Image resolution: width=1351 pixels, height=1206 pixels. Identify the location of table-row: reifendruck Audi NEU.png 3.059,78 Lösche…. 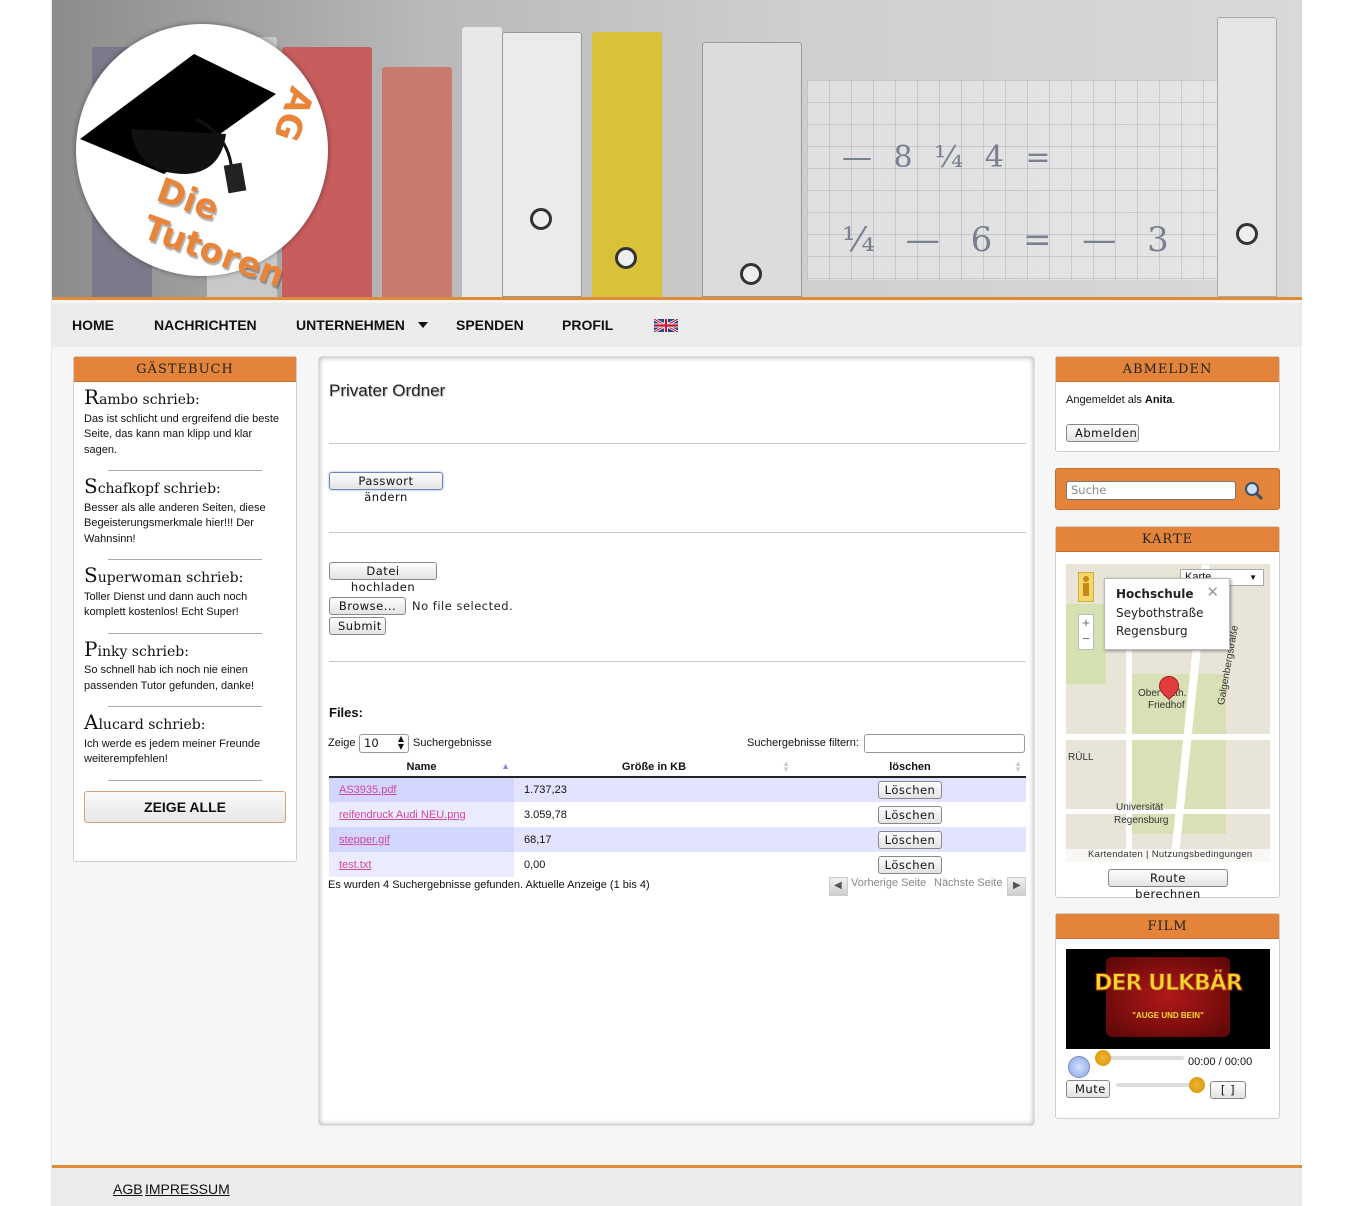
(677, 814).